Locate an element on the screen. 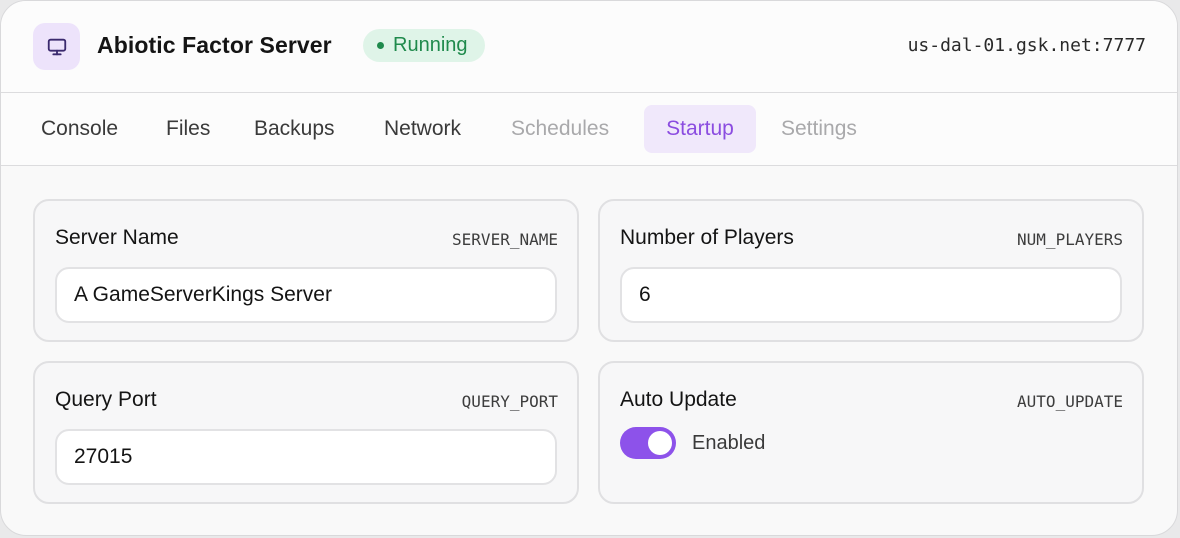 The image size is (1180, 538). status-dot-icon is located at coordinates (380, 45).